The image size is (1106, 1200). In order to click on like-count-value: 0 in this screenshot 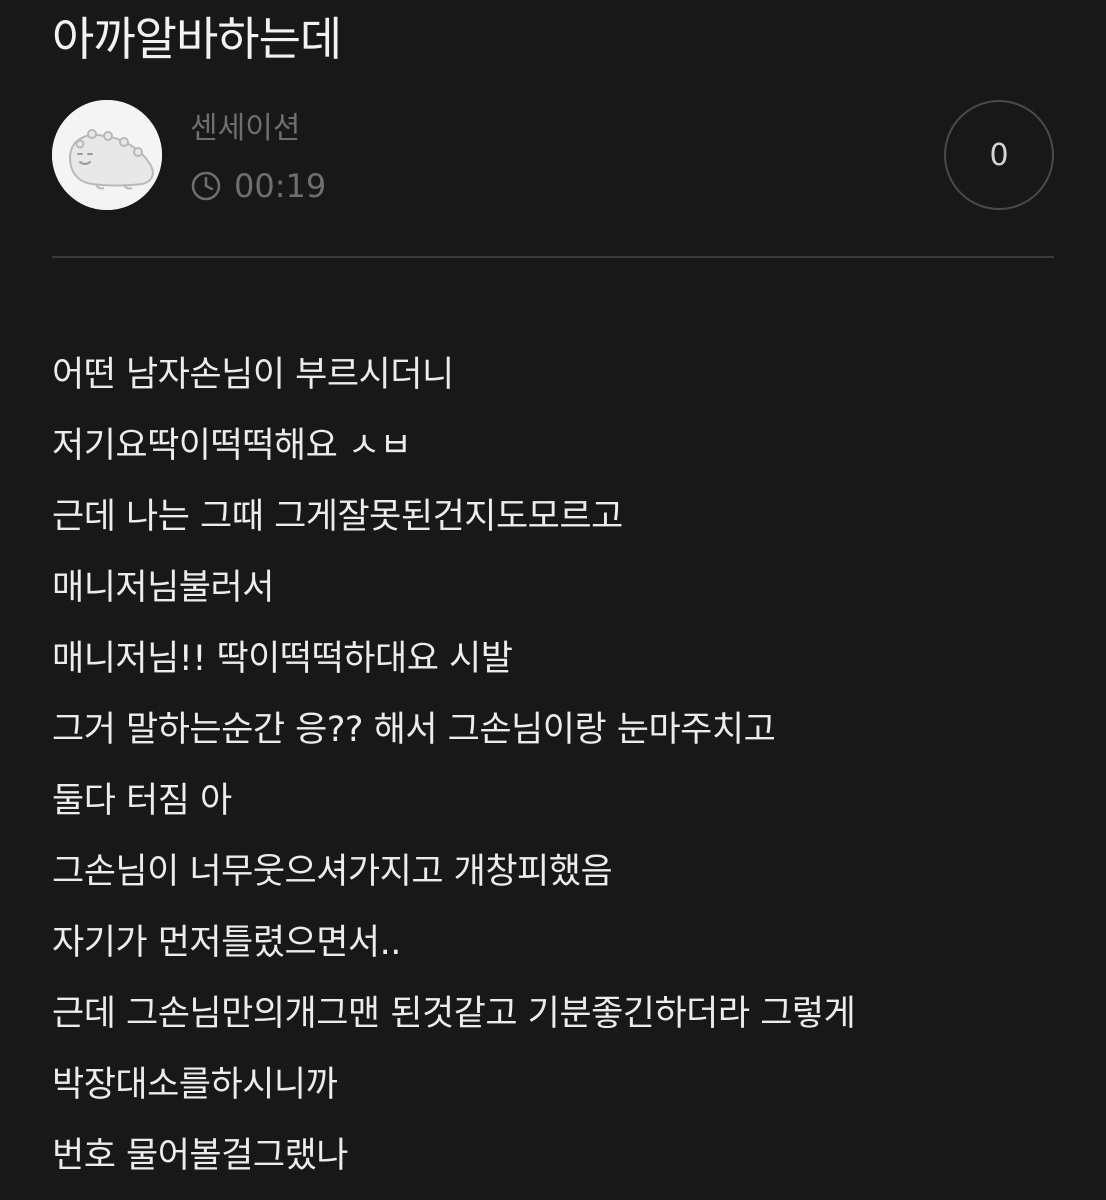, I will do `click(999, 155)`.